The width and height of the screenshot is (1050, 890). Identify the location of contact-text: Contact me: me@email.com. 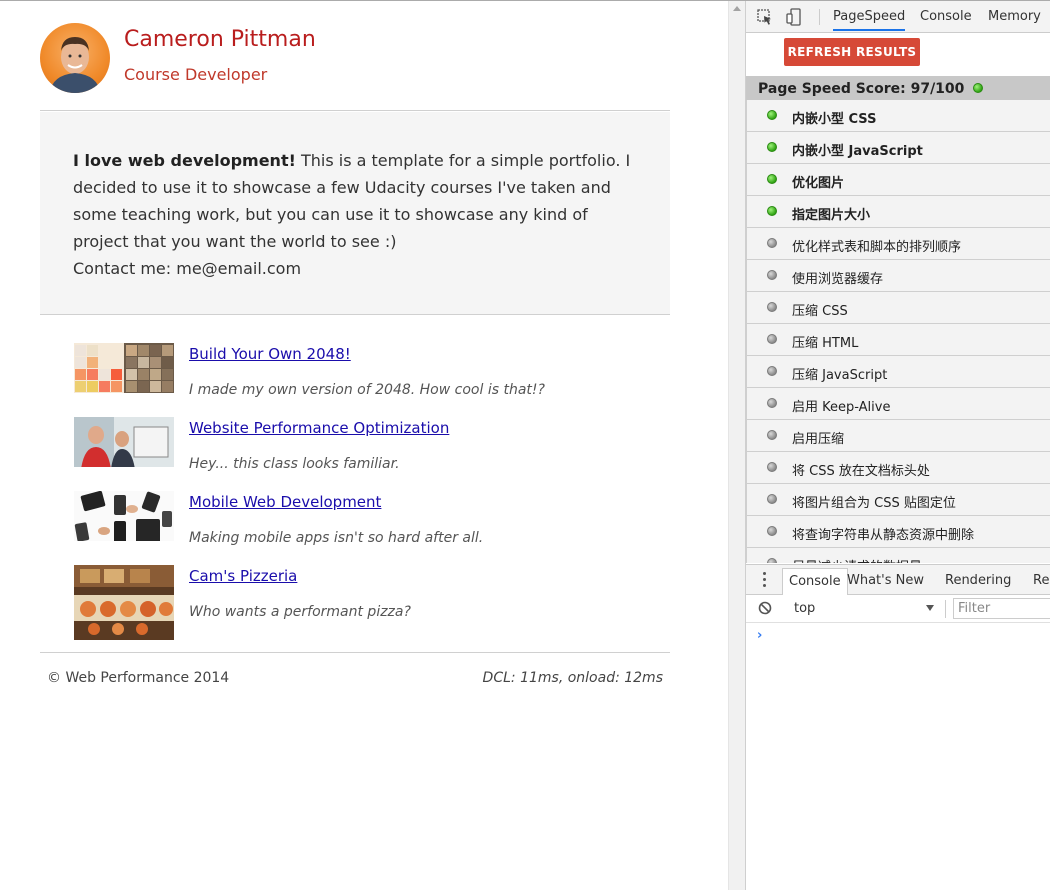
(187, 268).